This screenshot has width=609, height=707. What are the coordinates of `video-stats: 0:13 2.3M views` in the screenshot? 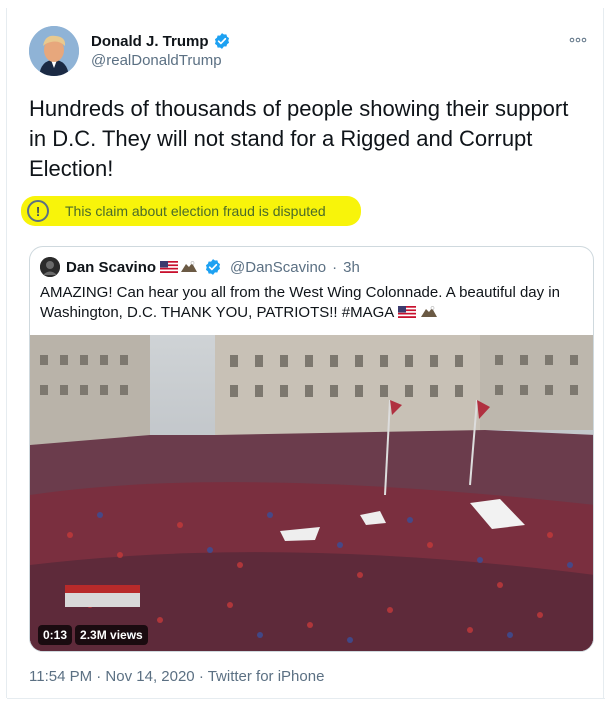 It's located at (93, 635).